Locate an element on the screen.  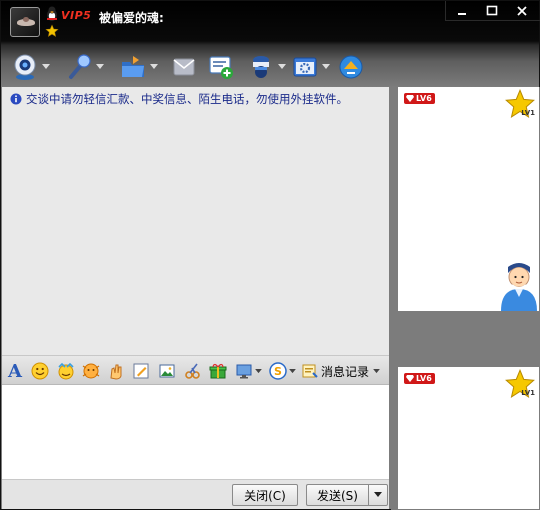
vip-badge: VIP5 is located at coordinates (76, 15).